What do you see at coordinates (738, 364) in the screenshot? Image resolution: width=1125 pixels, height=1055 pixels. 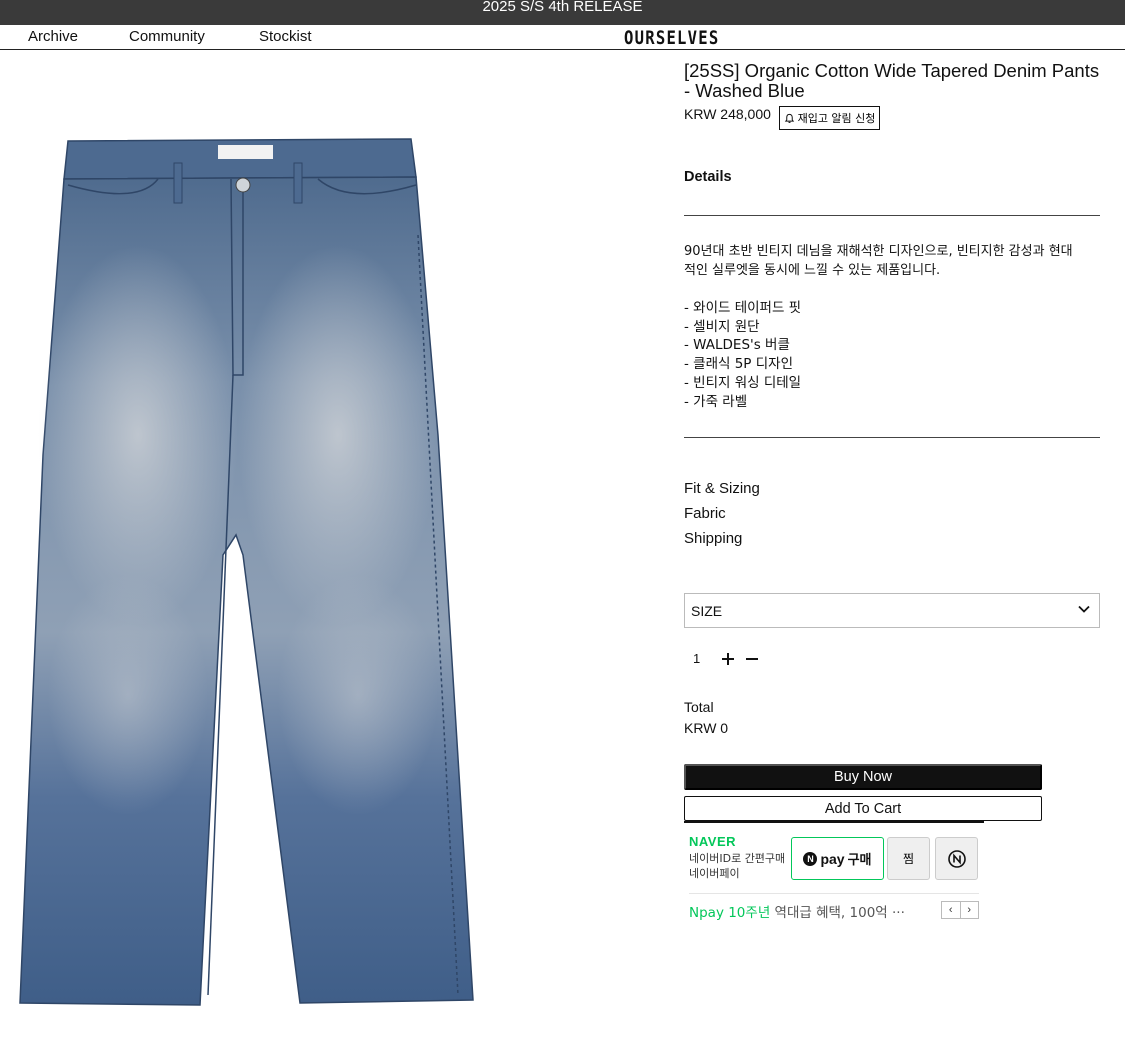 I see `feature-item: - 클래식 5P 디자인` at bounding box center [738, 364].